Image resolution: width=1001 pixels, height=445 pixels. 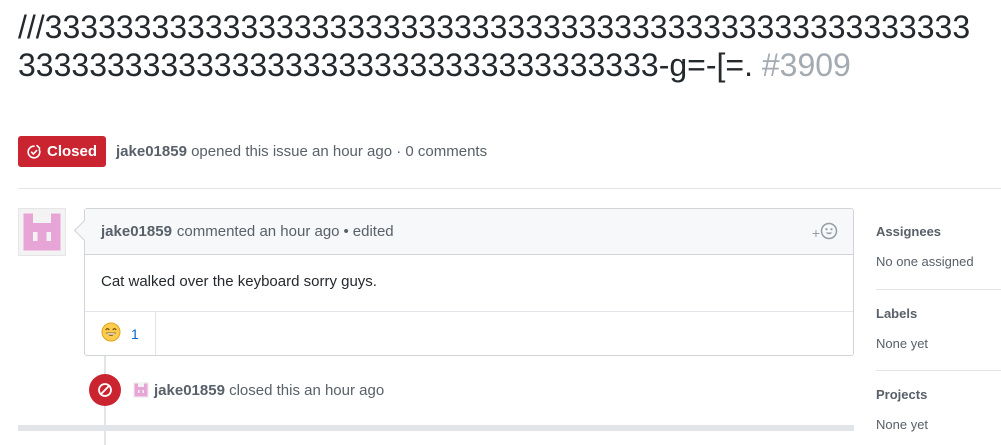 What do you see at coordinates (925, 261) in the screenshot?
I see `sidebar-value: No one assigned` at bounding box center [925, 261].